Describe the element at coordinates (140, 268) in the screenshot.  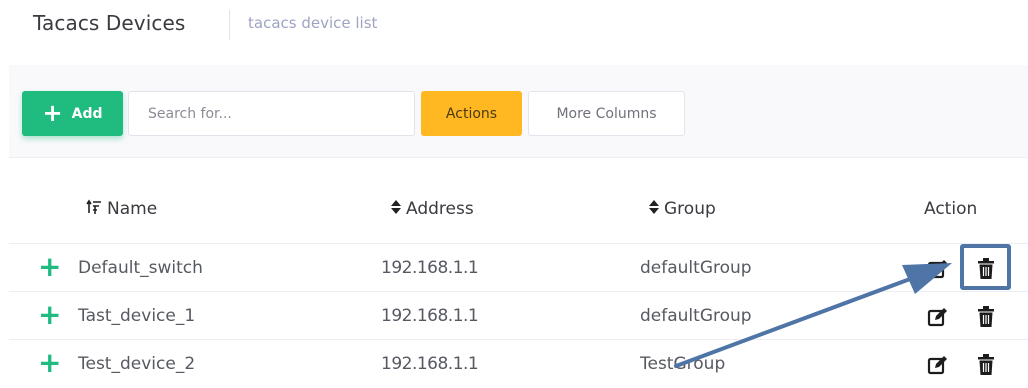
I see `cell-name: Default_switch` at that location.